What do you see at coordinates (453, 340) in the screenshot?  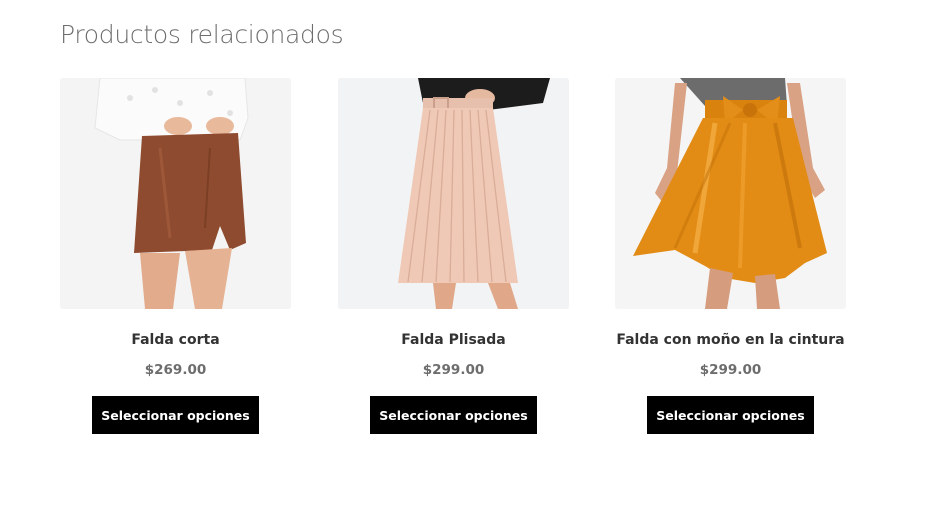 I see `product-name: Falda Plisada` at bounding box center [453, 340].